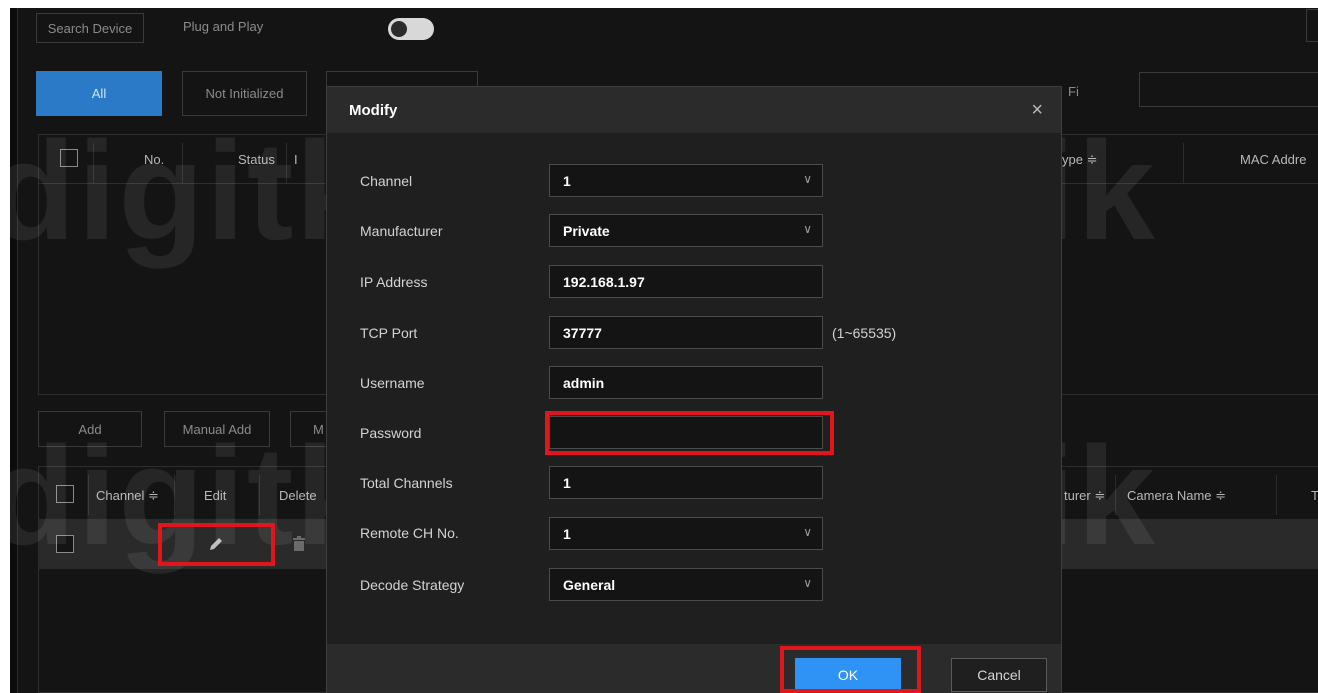 The height and width of the screenshot is (693, 1318). I want to click on filter-label: Fi, so click(1073, 91).